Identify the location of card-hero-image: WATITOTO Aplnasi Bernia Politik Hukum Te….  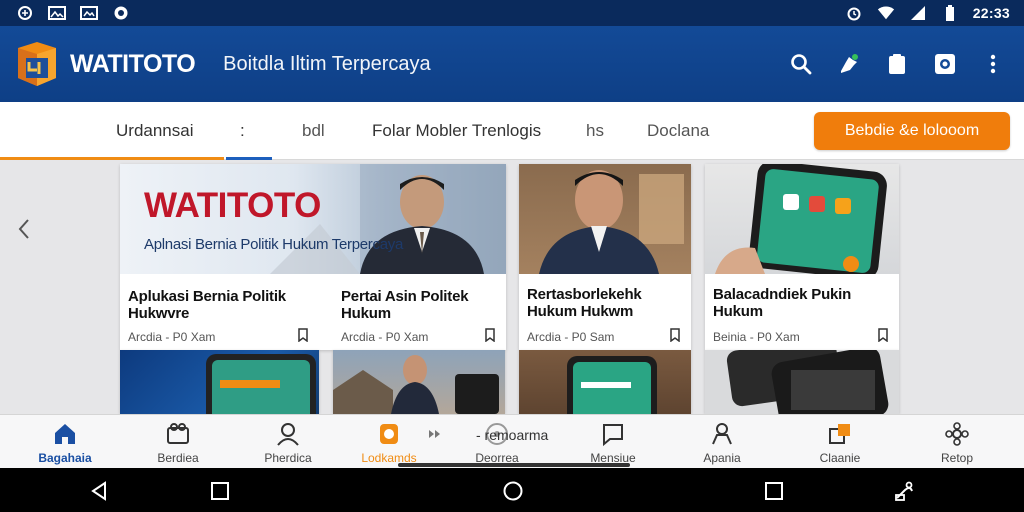
(313, 219).